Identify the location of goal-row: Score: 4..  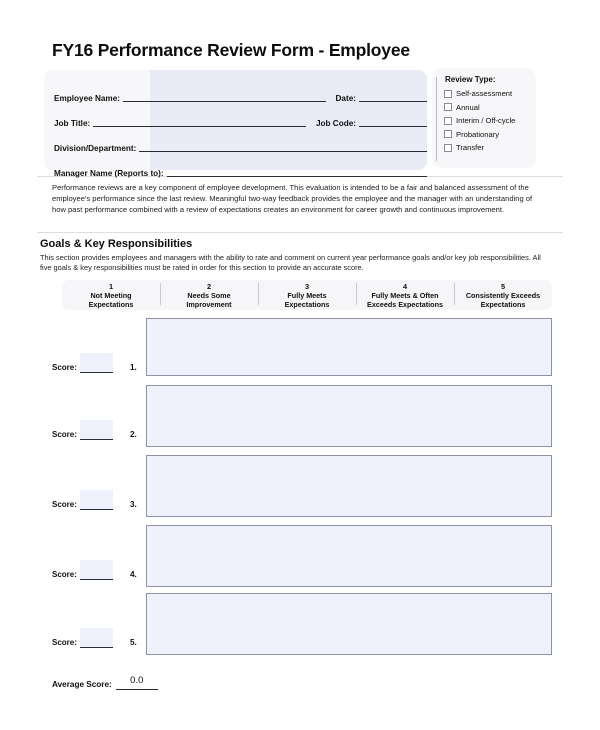
(300, 556).